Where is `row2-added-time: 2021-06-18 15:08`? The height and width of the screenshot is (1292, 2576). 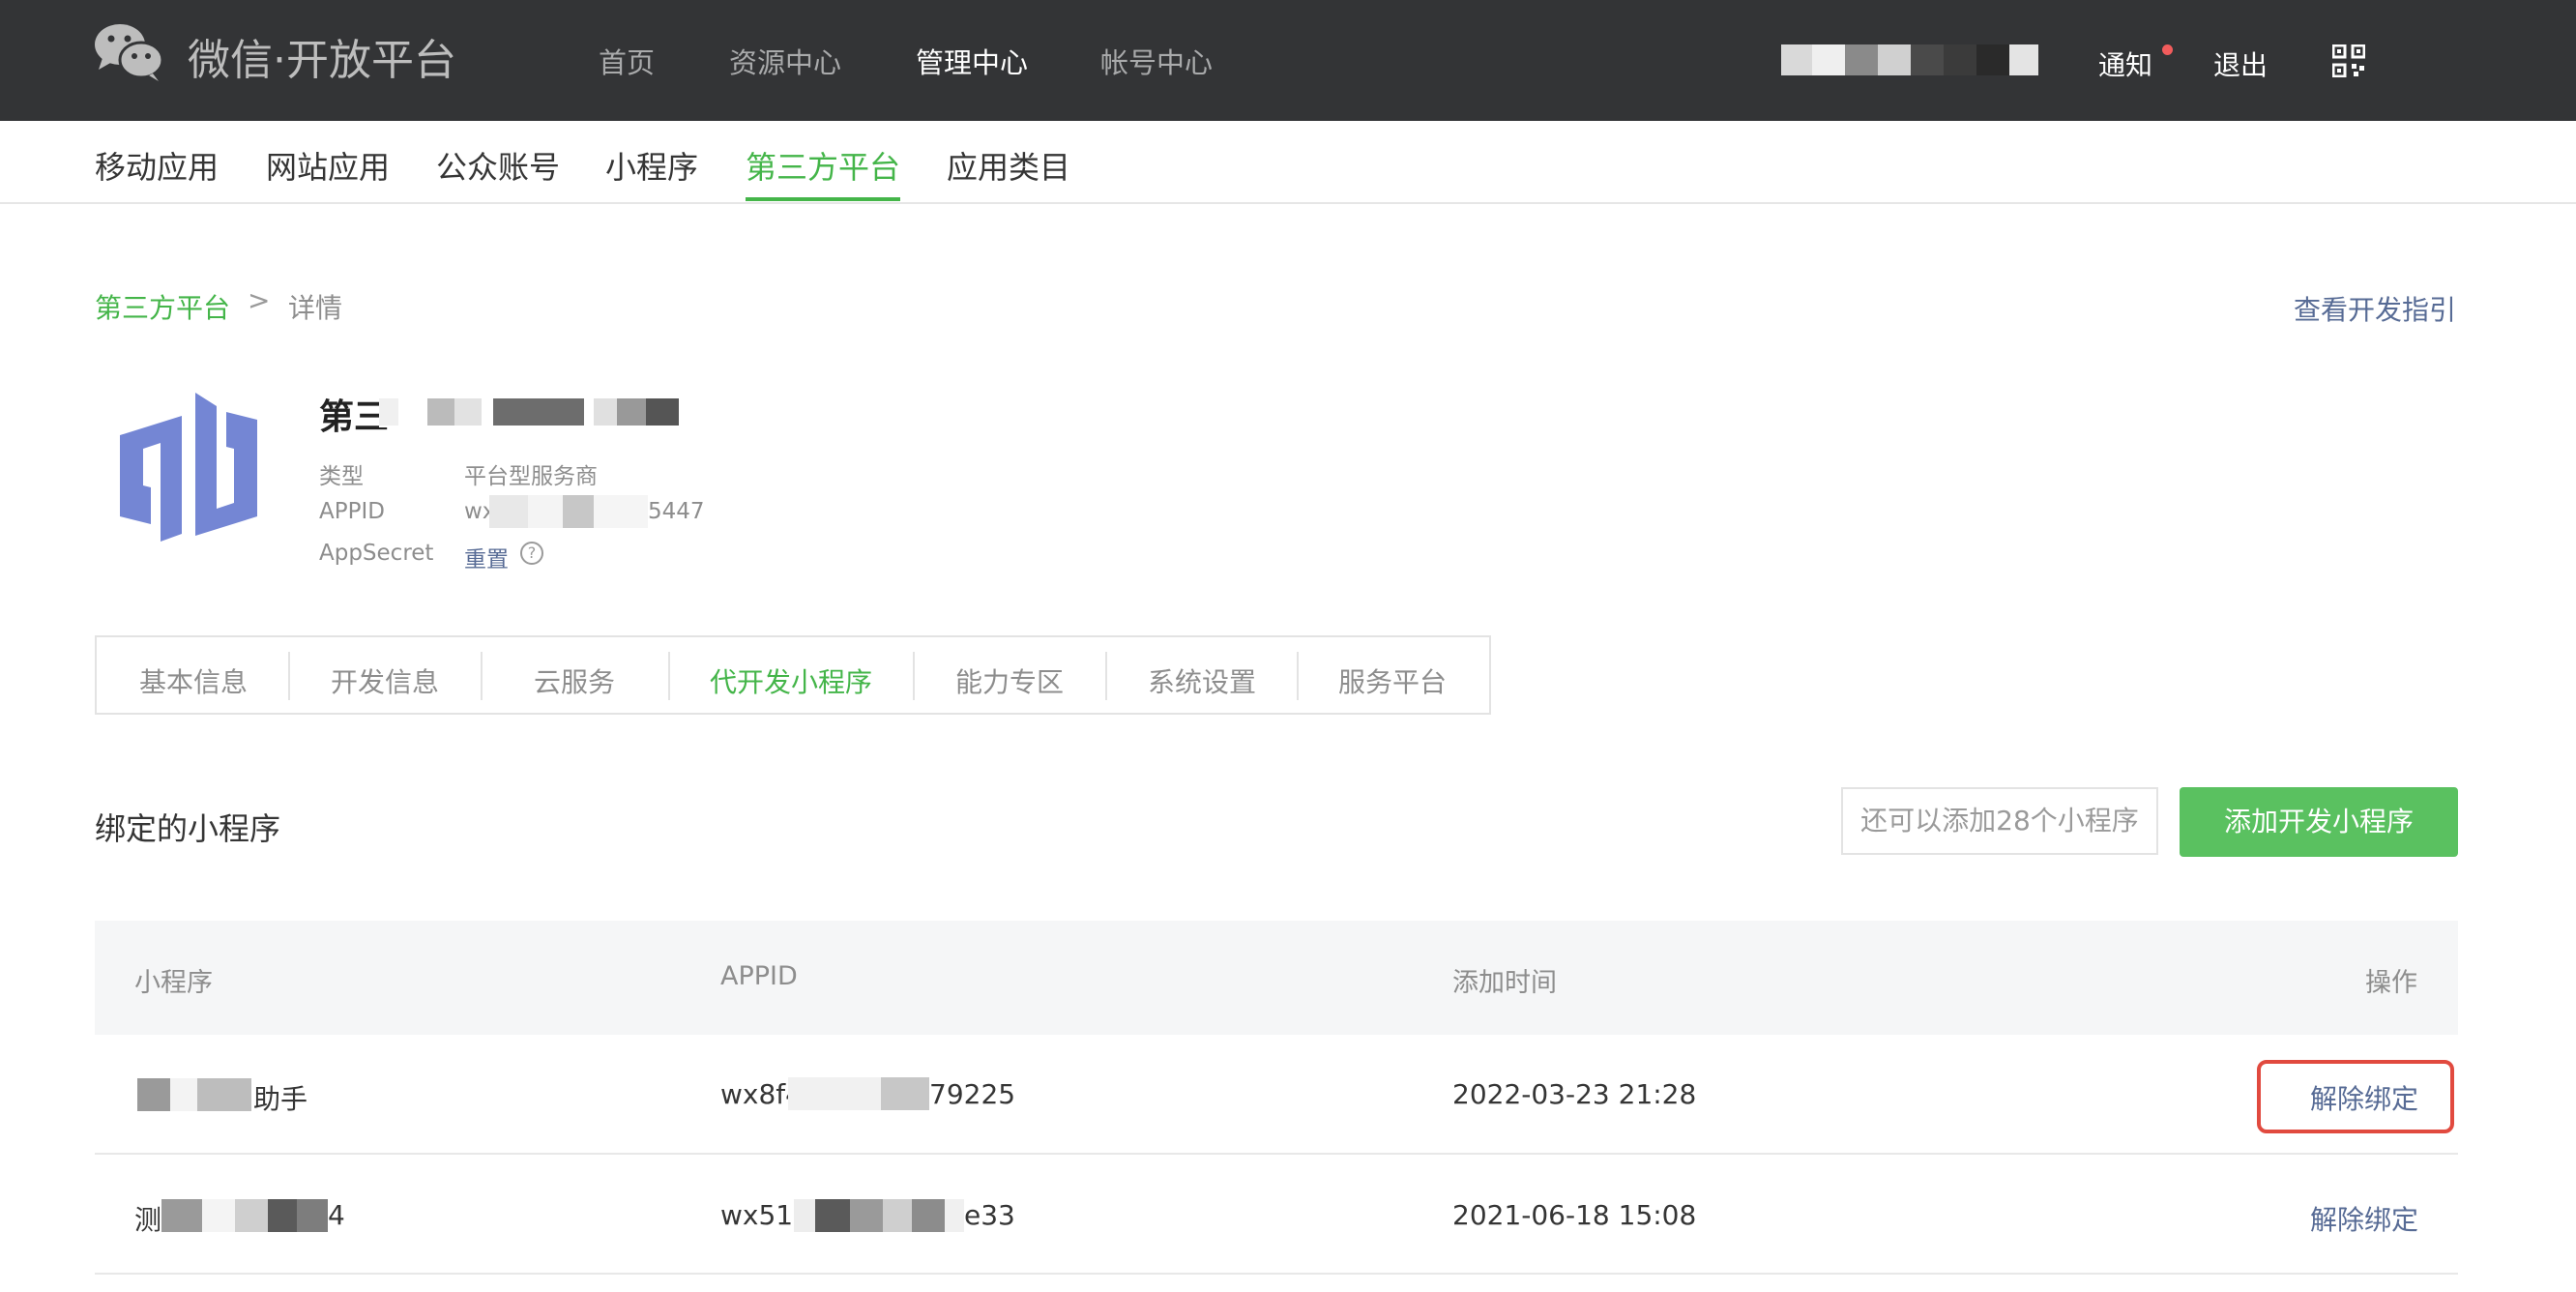 row2-added-time: 2021-06-18 15:08 is located at coordinates (1574, 1215).